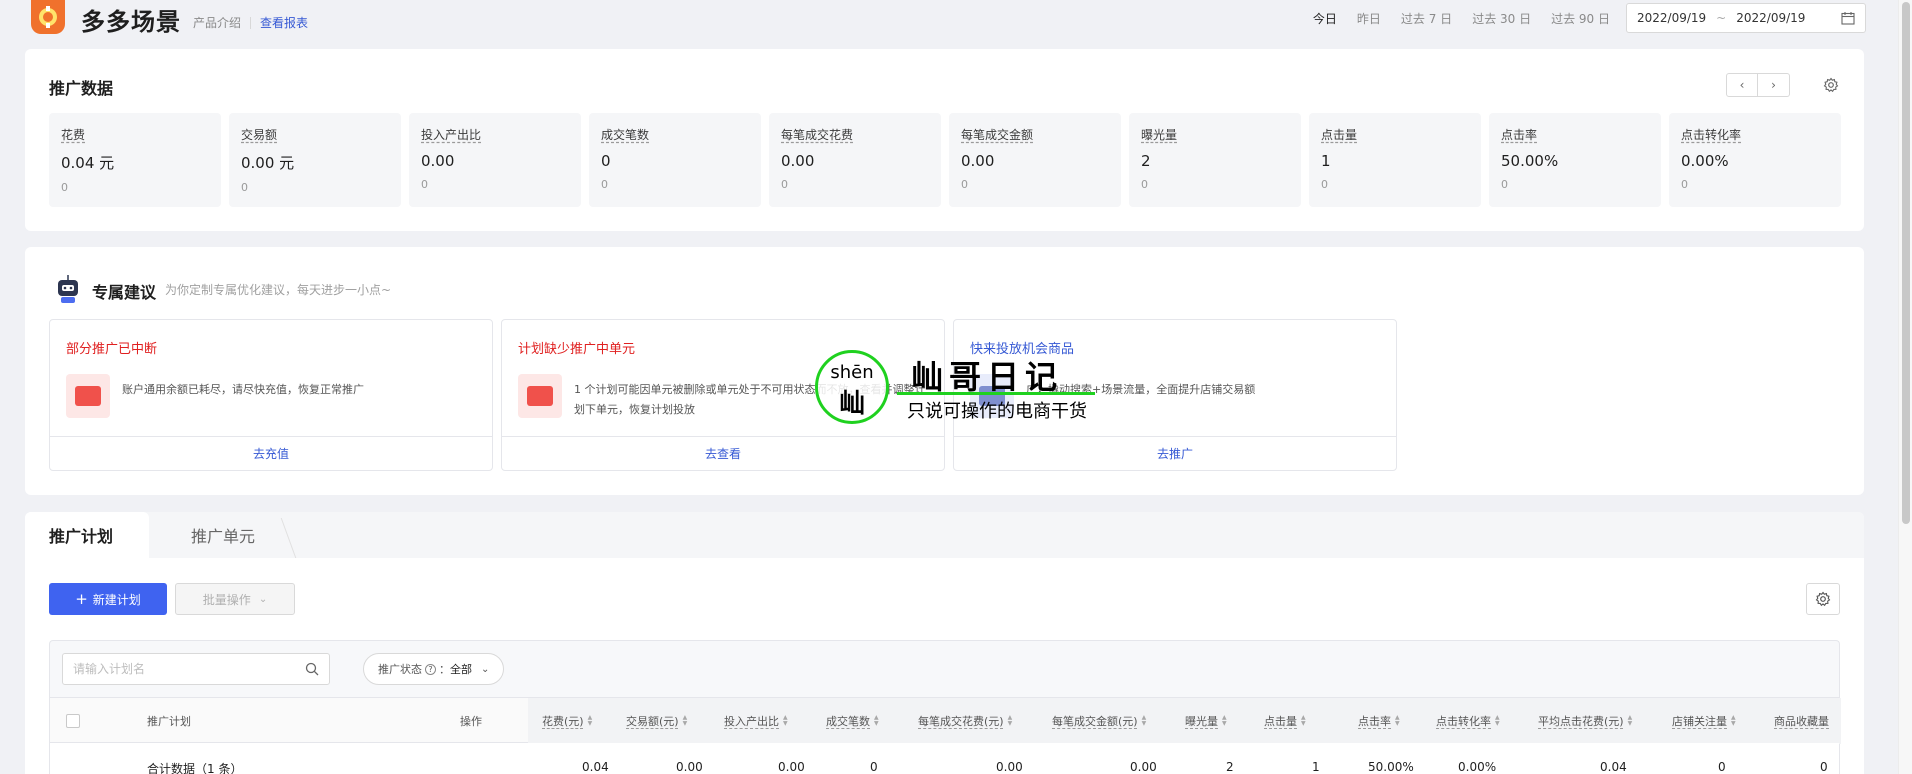 Image resolution: width=1912 pixels, height=774 pixels. What do you see at coordinates (73, 721) in the screenshot?
I see `select-all-checkbox` at bounding box center [73, 721].